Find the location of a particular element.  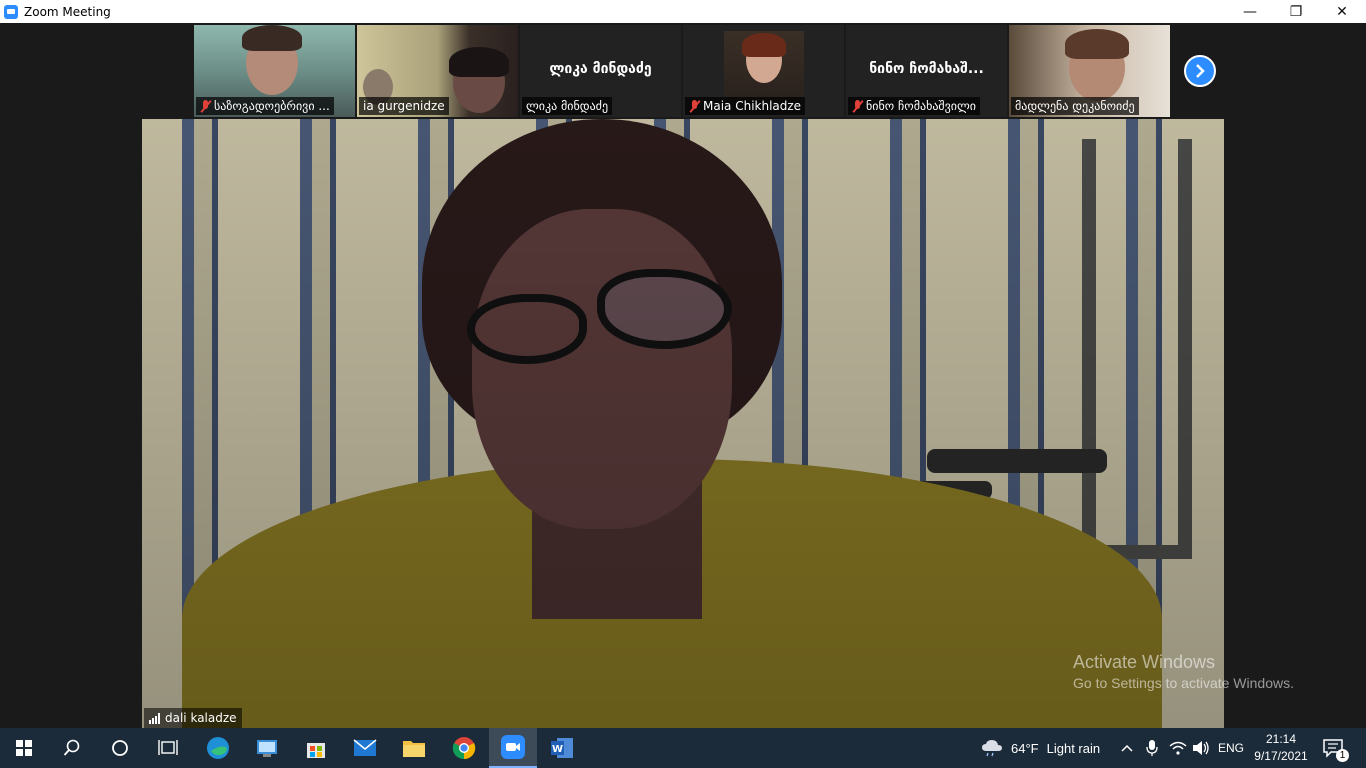

microphone-tray-button is located at coordinates (1152, 748).